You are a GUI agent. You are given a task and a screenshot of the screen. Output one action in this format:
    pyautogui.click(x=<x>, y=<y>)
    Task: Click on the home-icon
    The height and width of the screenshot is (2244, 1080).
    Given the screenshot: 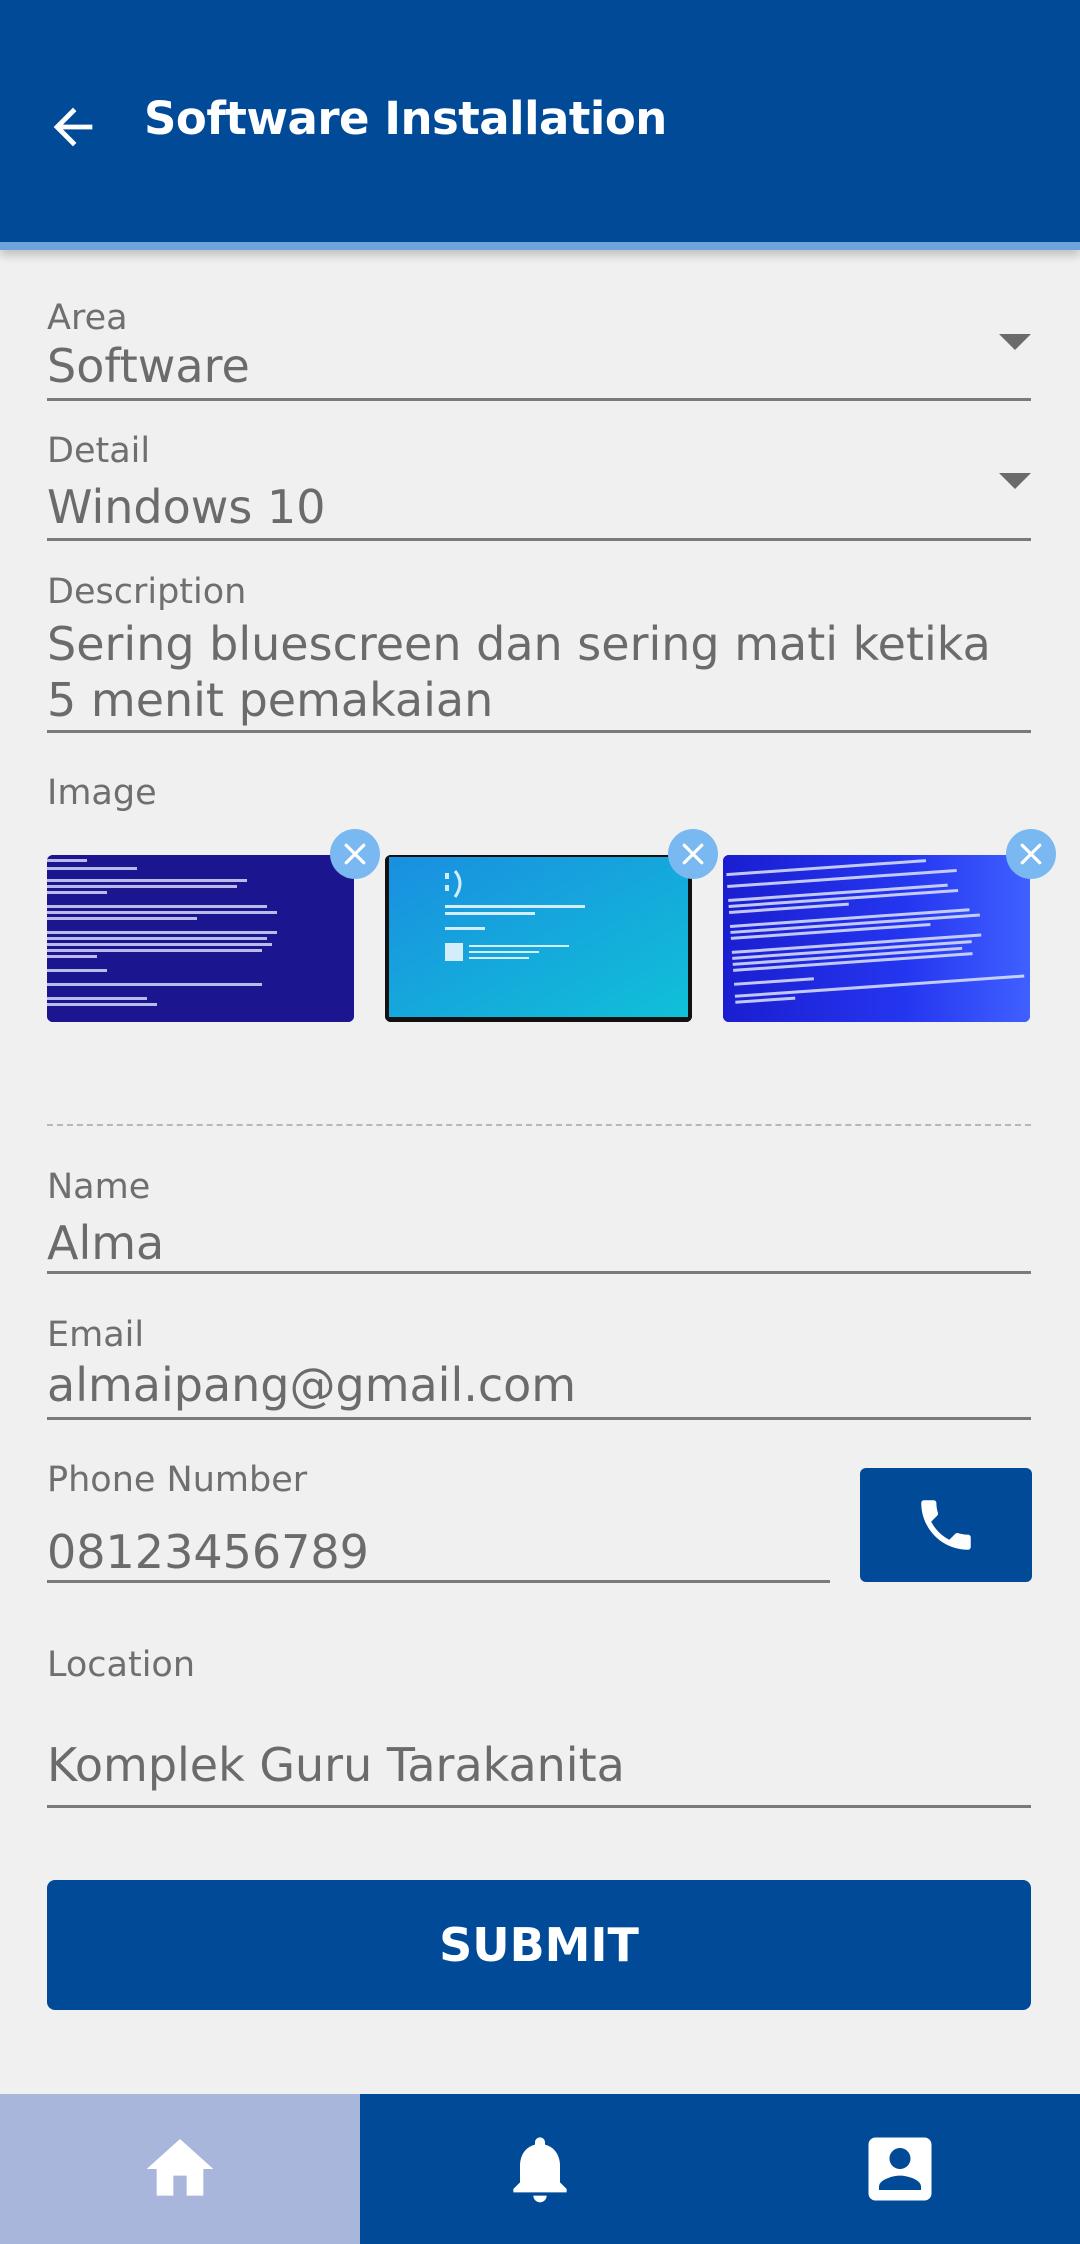 What is the action you would take?
    pyautogui.click(x=180, y=2167)
    